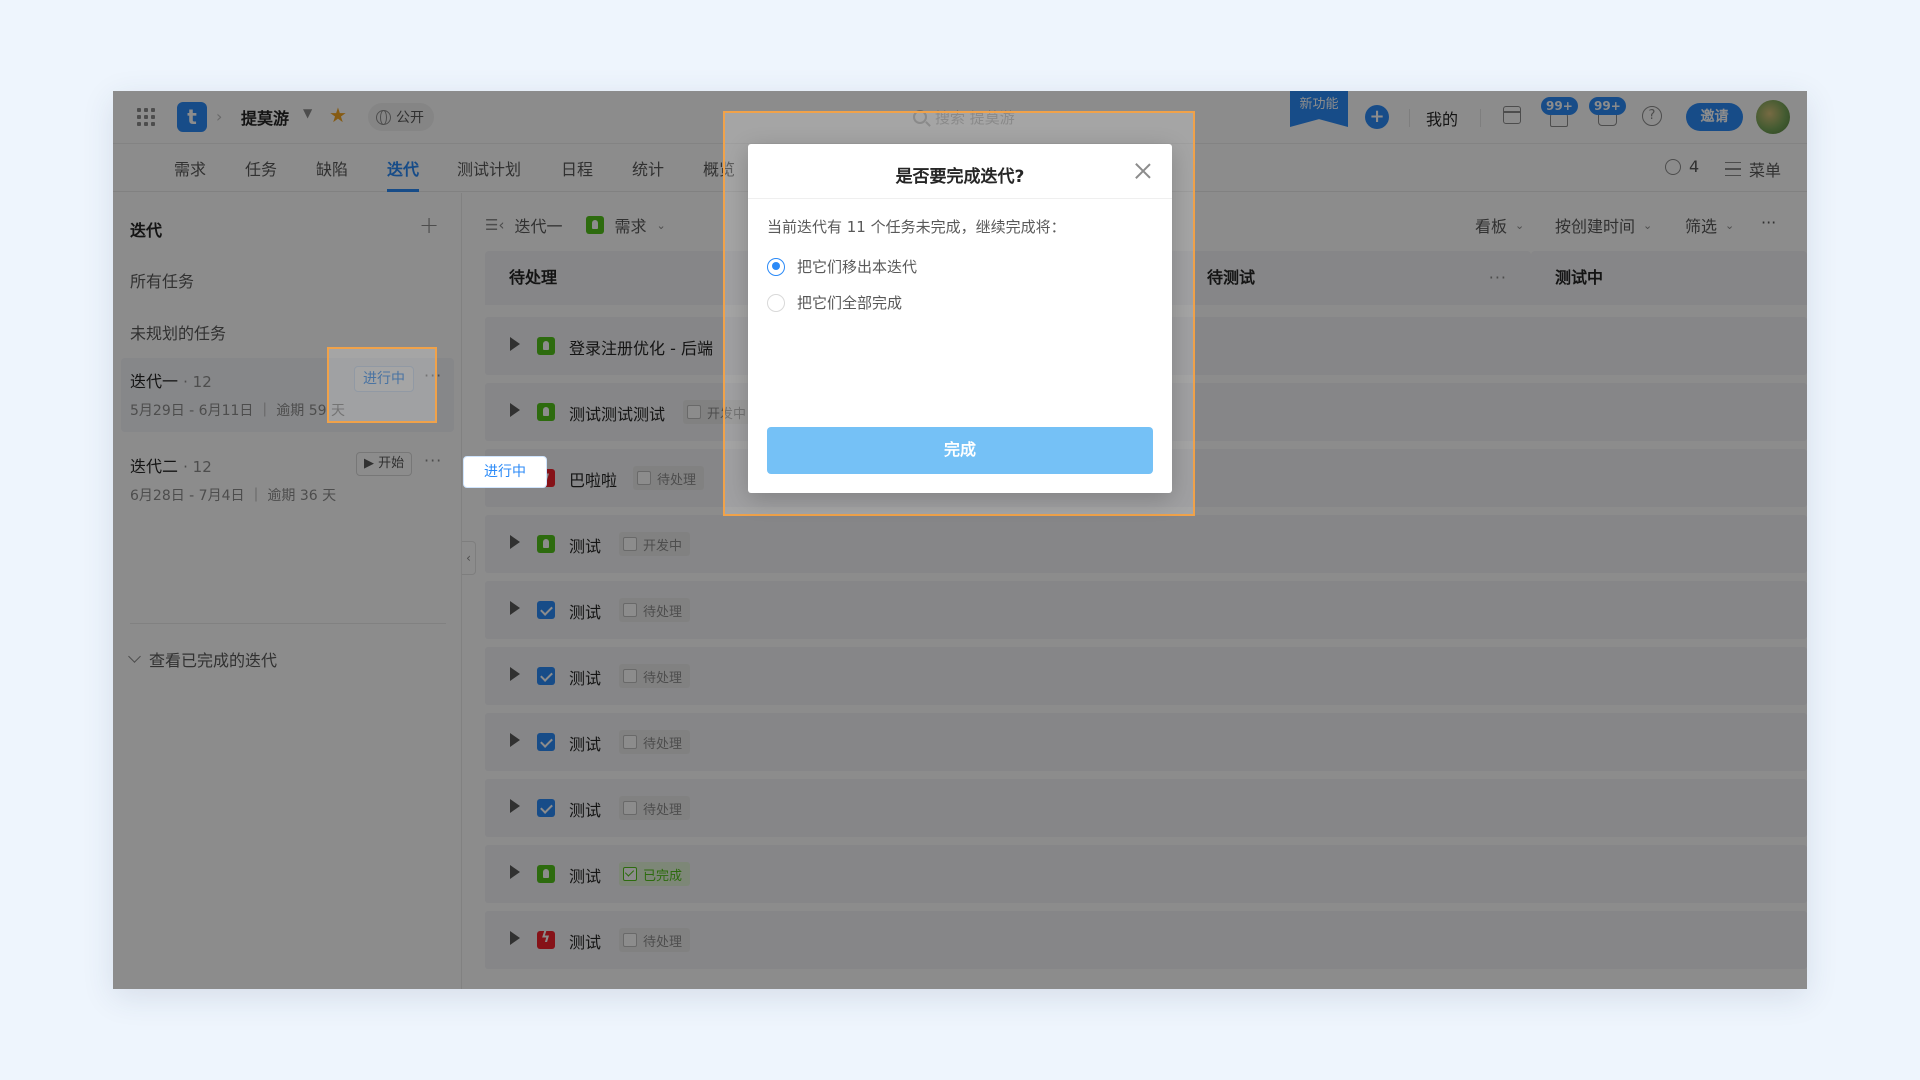 The height and width of the screenshot is (1080, 1920). Describe the element at coordinates (505, 472) in the screenshot. I see `status-badge-highlighted: 进行中` at that location.